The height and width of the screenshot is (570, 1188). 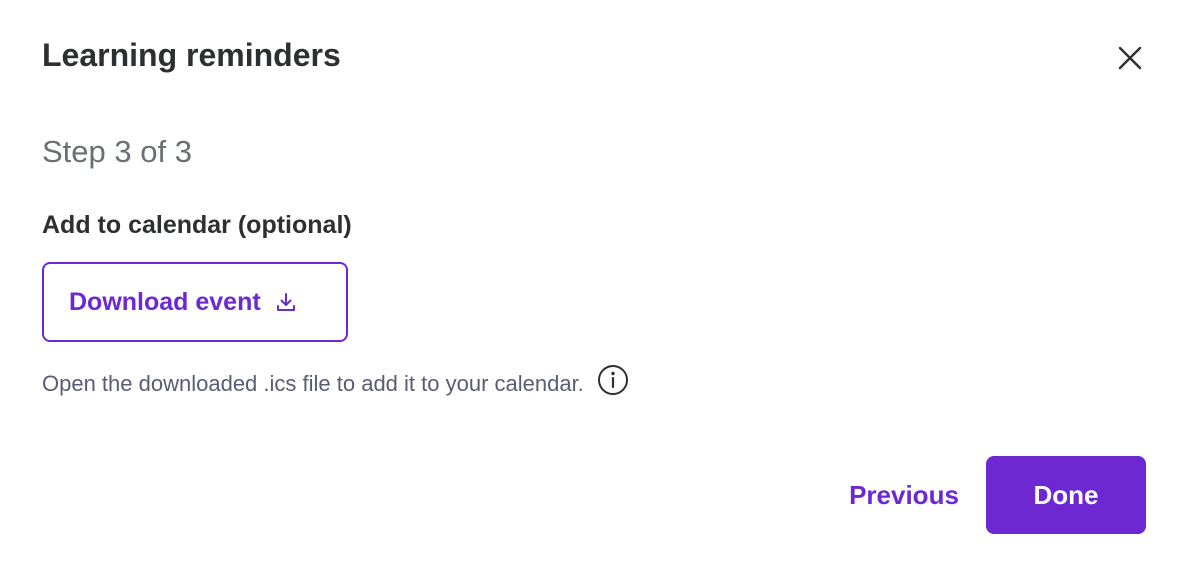 What do you see at coordinates (1066, 495) in the screenshot?
I see `done-button: Done` at bounding box center [1066, 495].